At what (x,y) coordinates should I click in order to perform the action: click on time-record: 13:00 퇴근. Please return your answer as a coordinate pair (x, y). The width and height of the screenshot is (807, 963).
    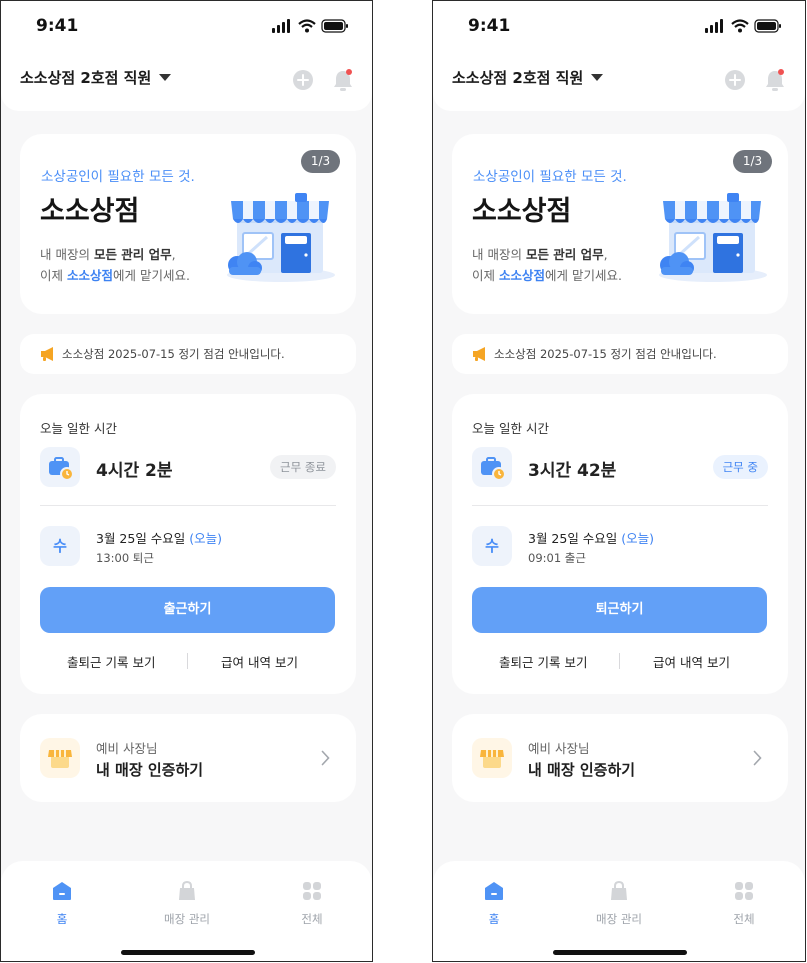
    Looking at the image, I should click on (125, 558).